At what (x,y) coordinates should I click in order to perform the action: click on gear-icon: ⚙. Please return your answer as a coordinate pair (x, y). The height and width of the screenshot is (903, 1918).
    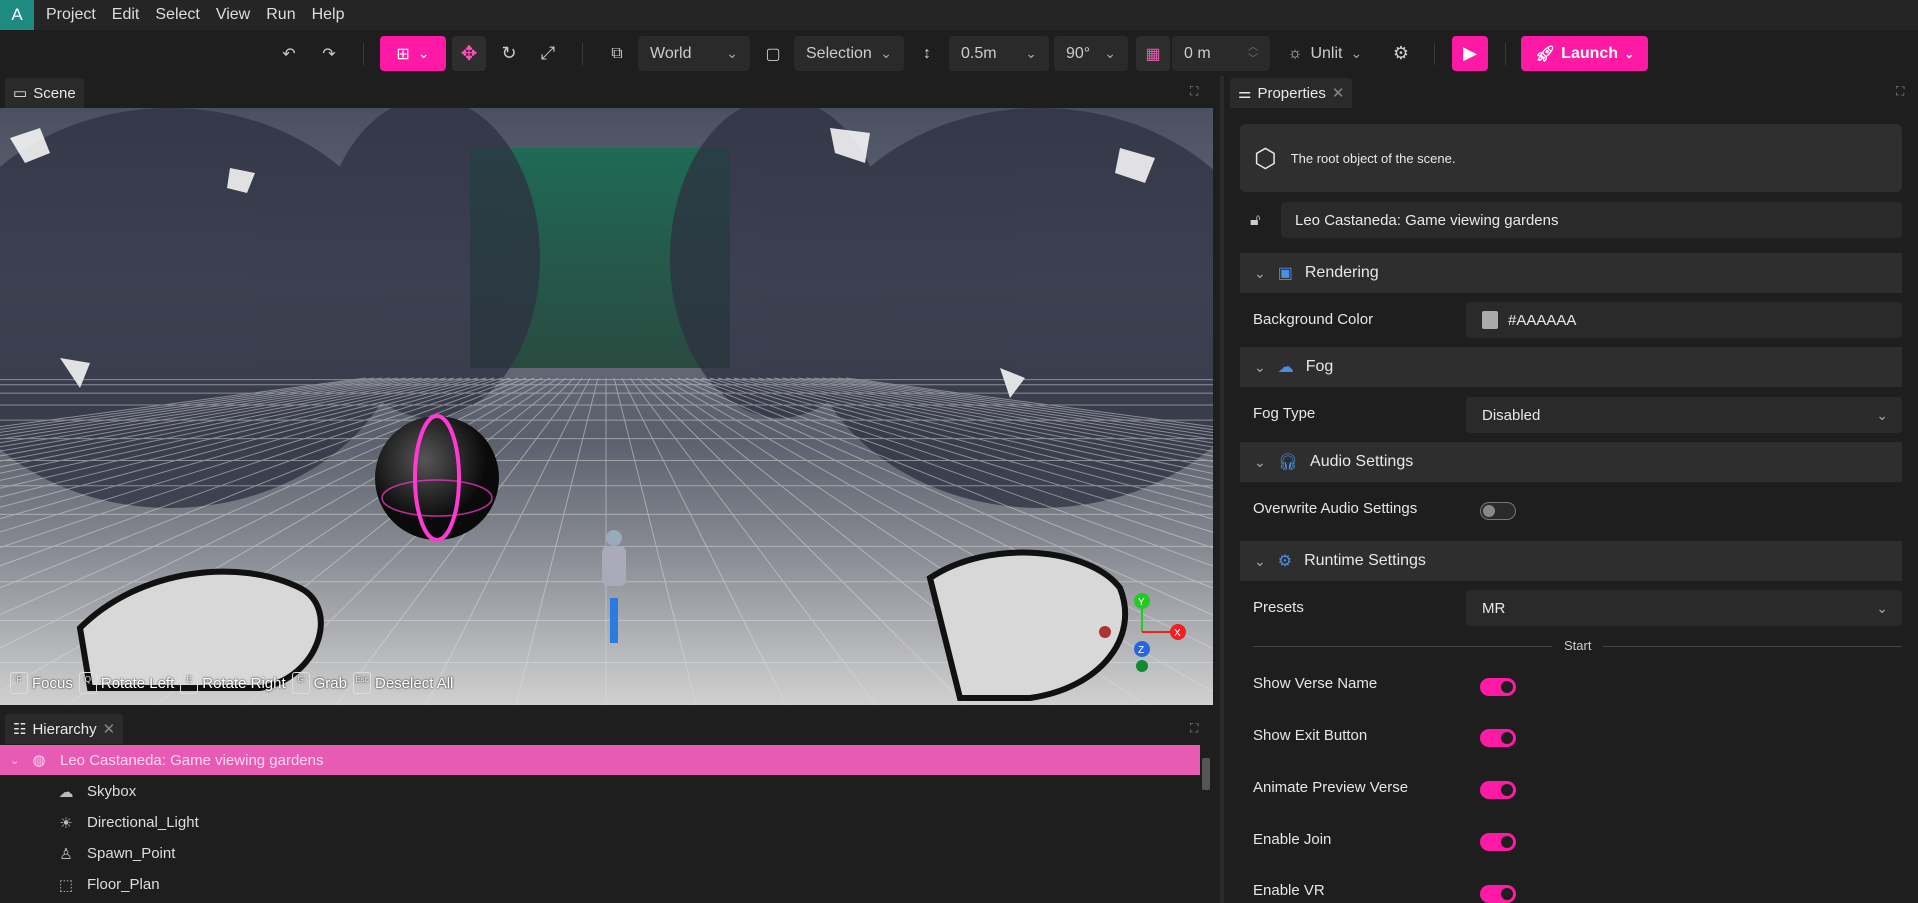
    Looking at the image, I should click on (1401, 53).